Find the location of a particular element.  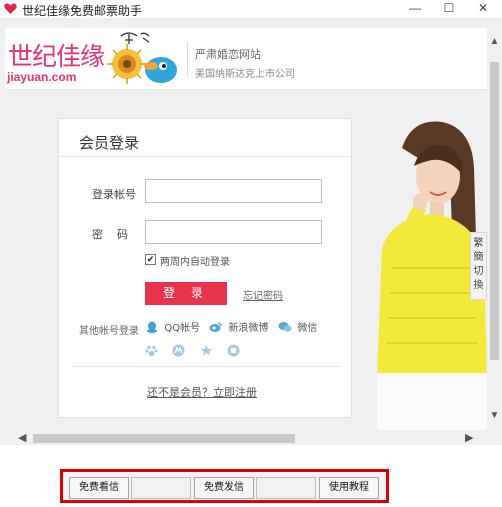

scroll-up-icon: ▲ is located at coordinates (494, 41).